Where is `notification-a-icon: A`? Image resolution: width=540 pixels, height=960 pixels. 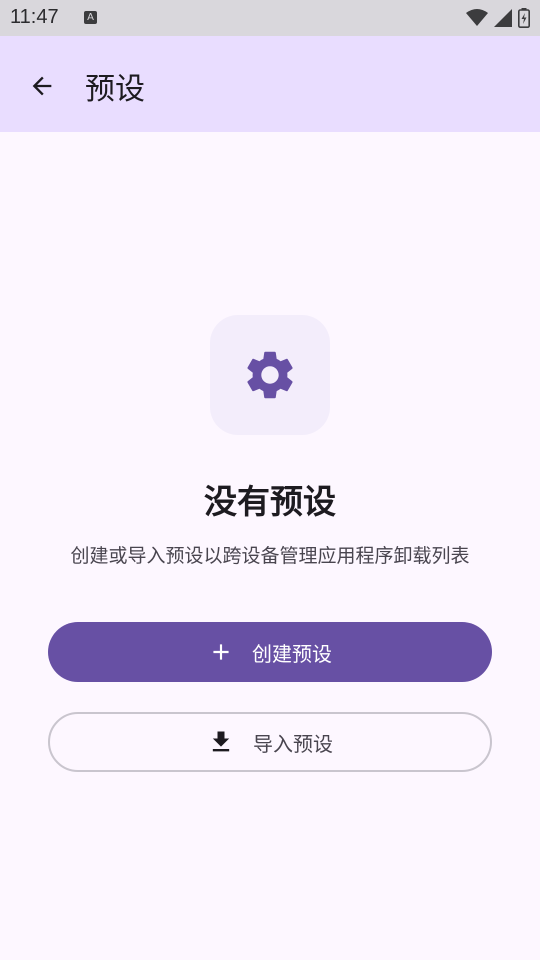 notification-a-icon: A is located at coordinates (90, 17).